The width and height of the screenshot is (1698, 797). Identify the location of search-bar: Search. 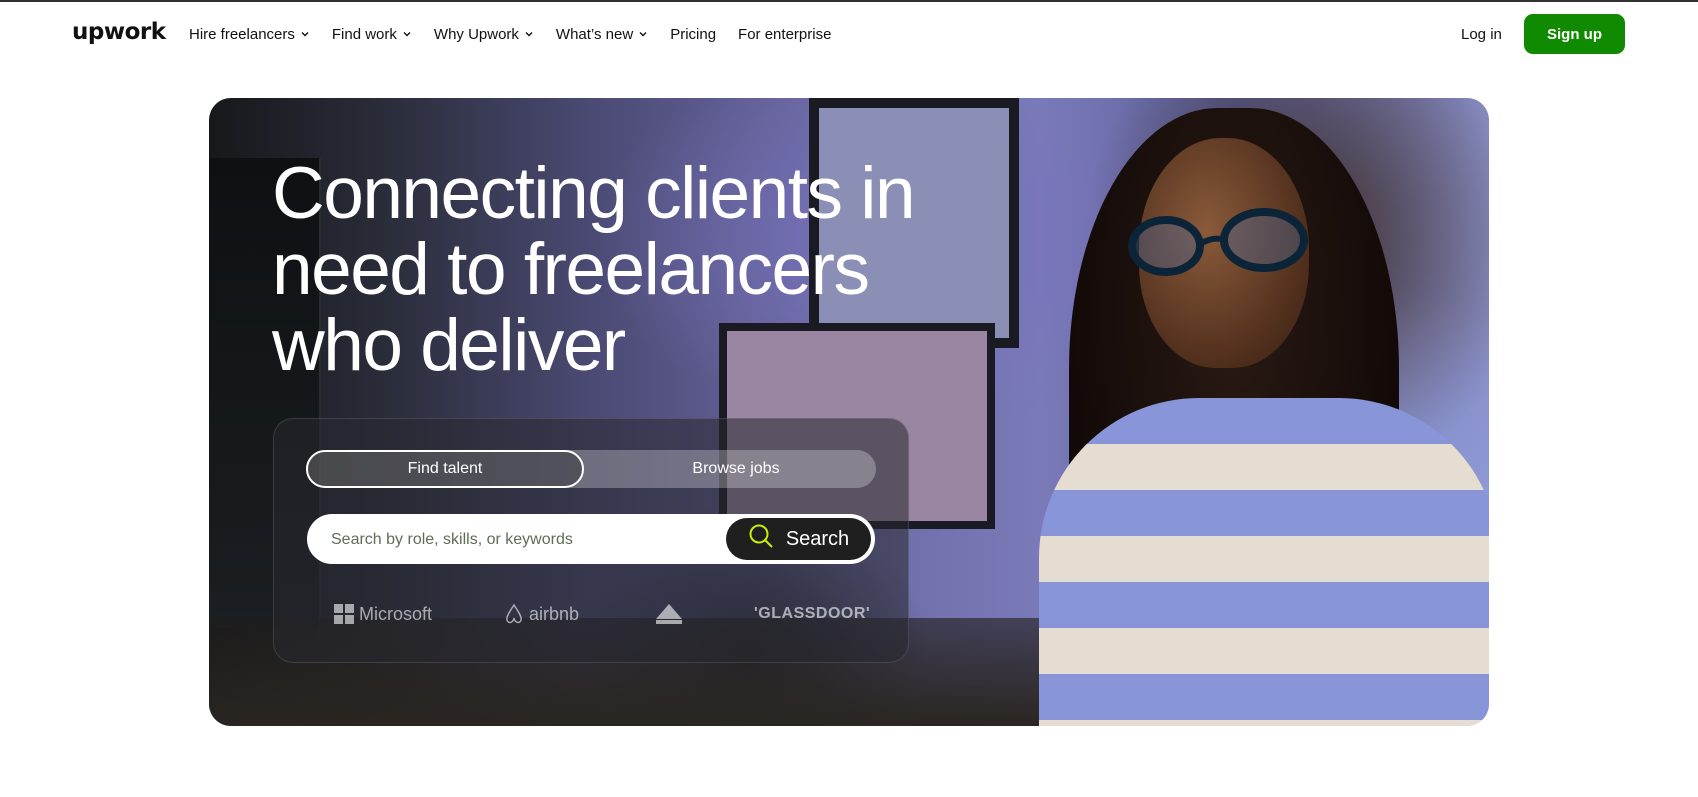
(591, 540).